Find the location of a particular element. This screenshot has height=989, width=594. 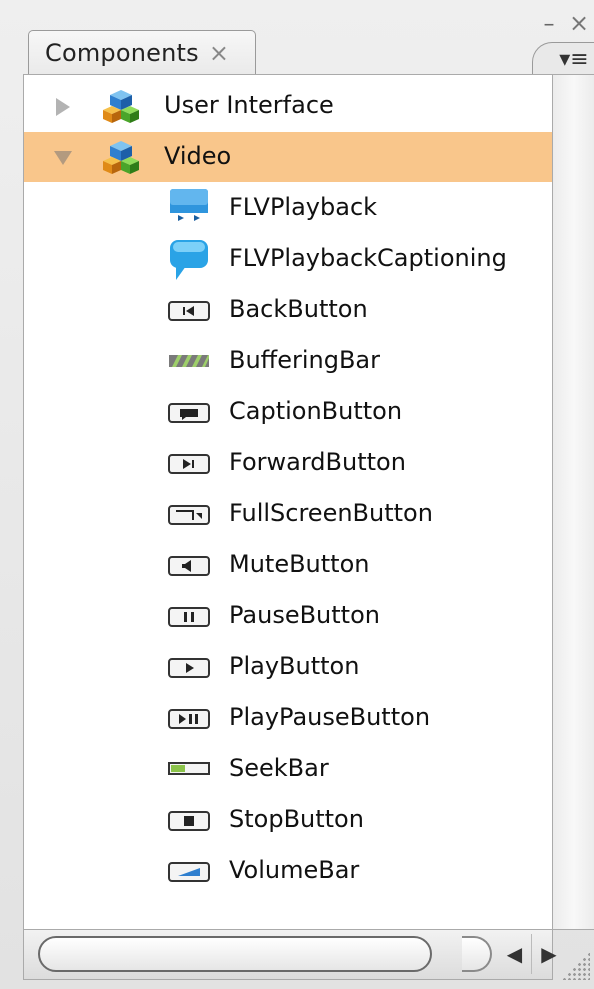

tree-folder-video: Video is located at coordinates (288, 157).